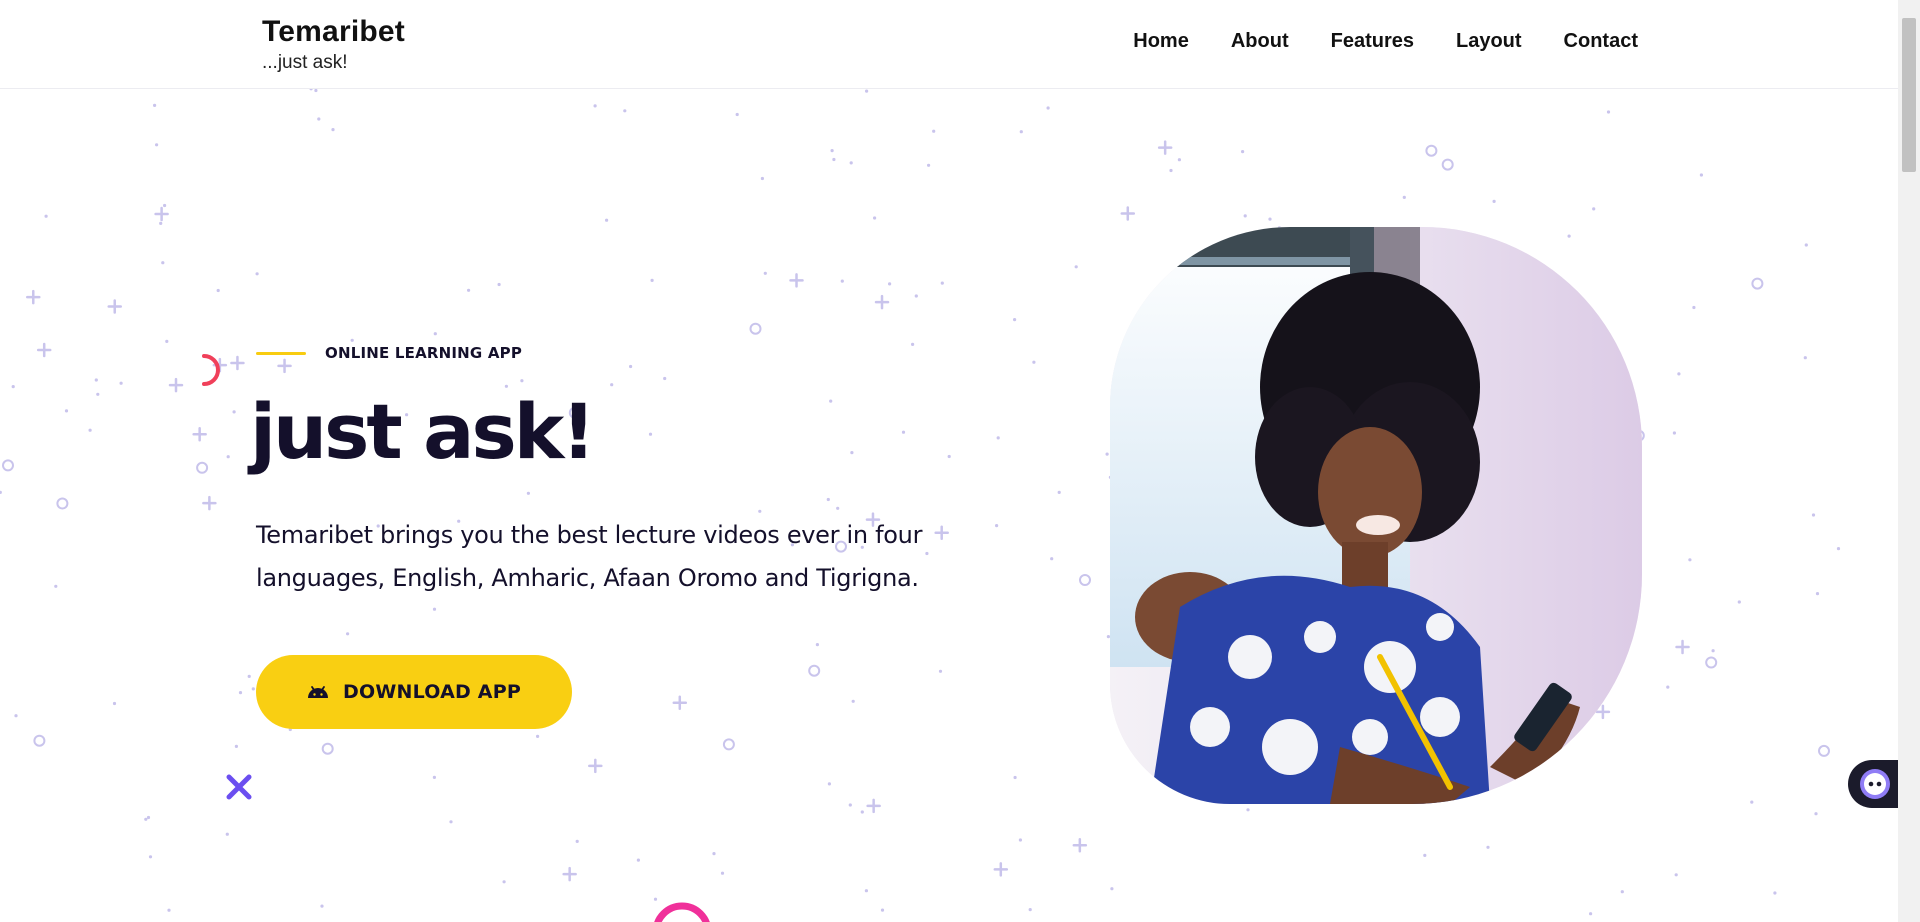 This screenshot has width=1920, height=922. Describe the element at coordinates (682, 912) in the screenshot. I see `pink-ring-decoration` at that location.